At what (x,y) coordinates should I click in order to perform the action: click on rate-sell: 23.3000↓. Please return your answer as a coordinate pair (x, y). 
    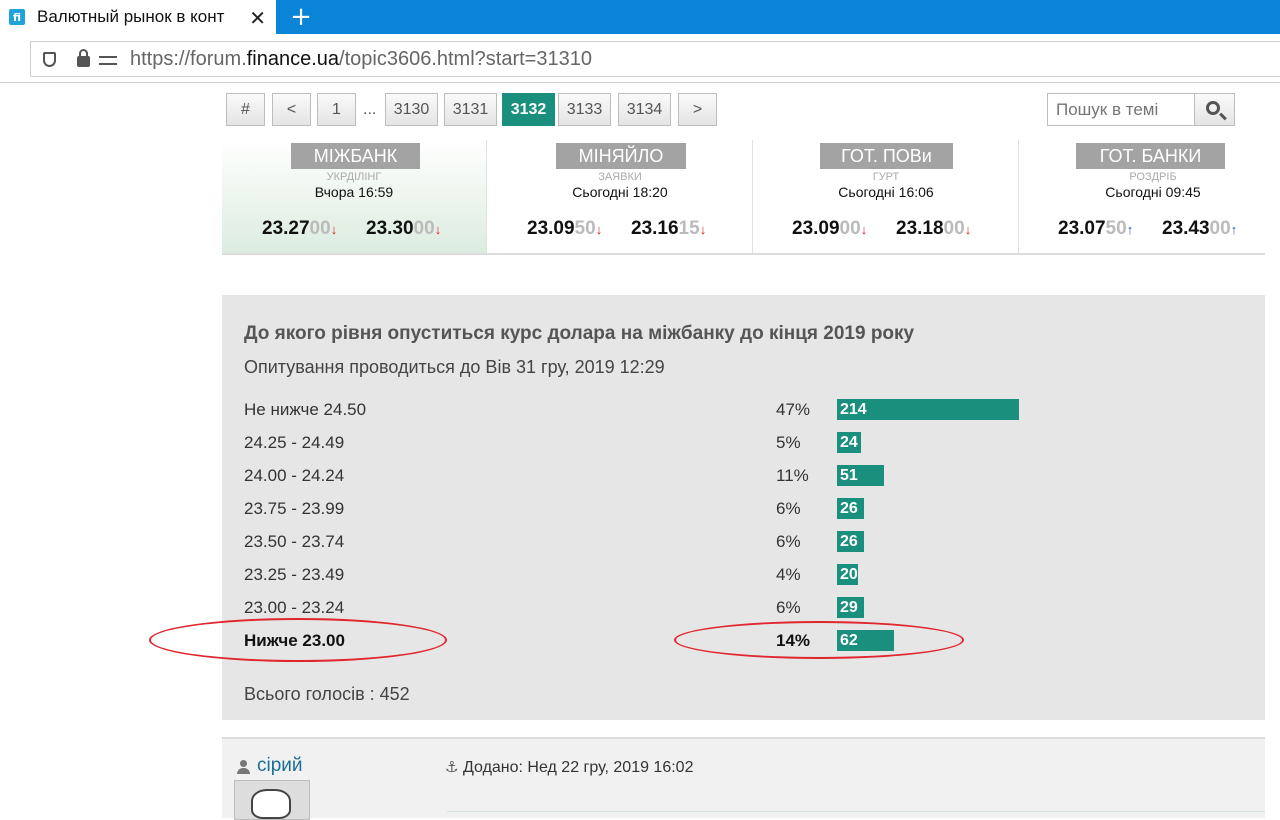
    Looking at the image, I should click on (404, 228).